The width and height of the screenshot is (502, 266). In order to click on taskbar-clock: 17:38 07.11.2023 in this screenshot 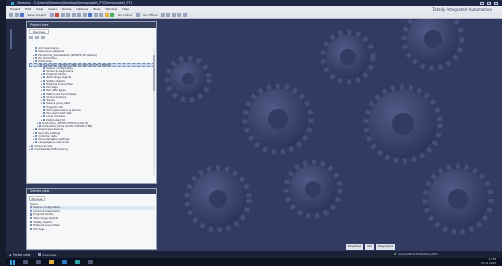, I will do `click(488, 262)`.